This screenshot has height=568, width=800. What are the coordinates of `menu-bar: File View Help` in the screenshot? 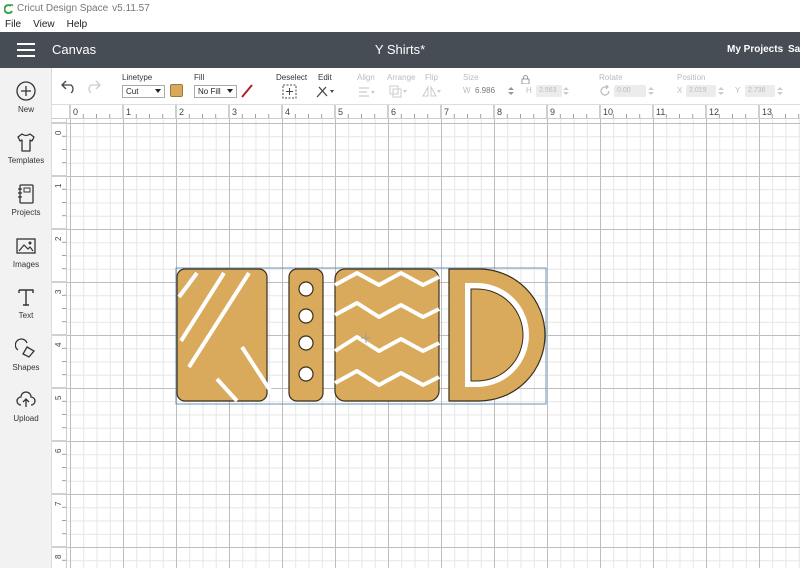 It's located at (400, 24).